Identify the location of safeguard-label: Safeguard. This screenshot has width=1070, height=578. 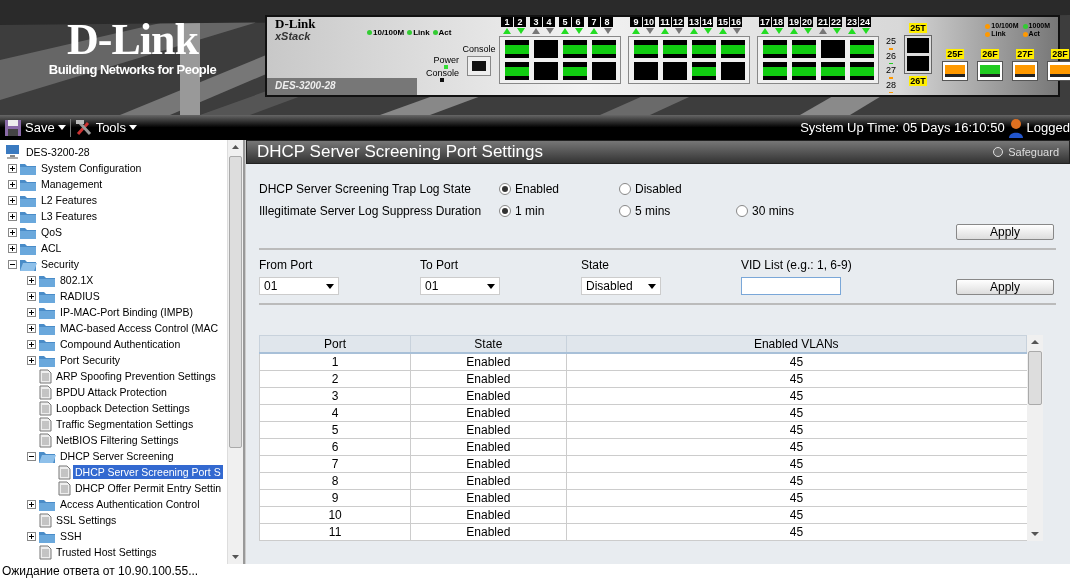
(1033, 152).